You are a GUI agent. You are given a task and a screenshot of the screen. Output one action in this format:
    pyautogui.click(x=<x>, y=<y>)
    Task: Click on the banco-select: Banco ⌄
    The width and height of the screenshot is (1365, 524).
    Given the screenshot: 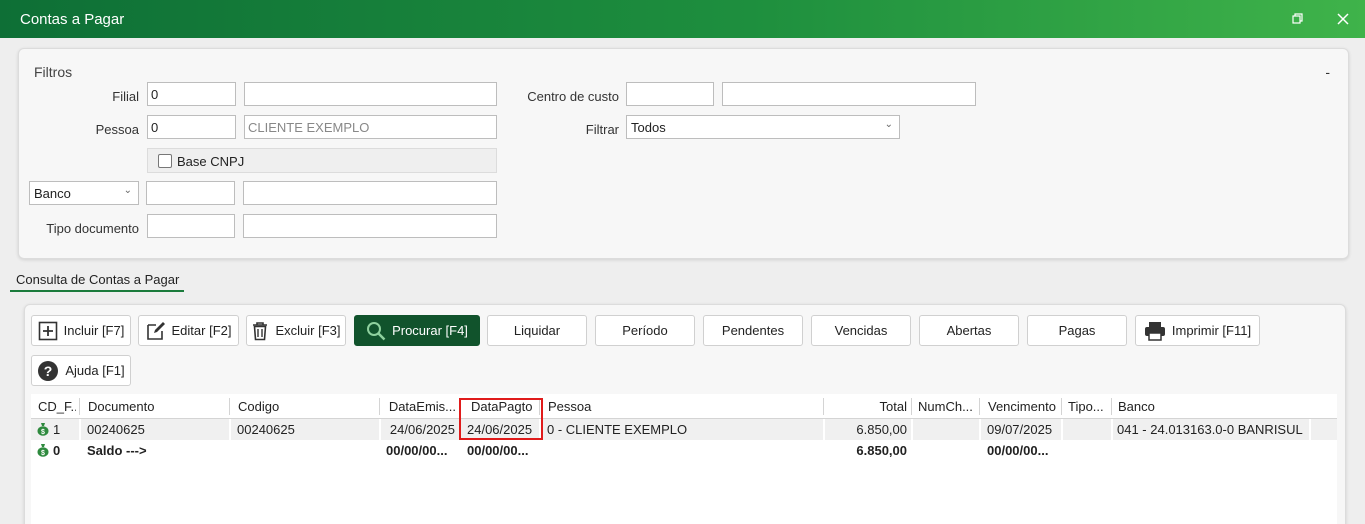 What is the action you would take?
    pyautogui.click(x=84, y=193)
    